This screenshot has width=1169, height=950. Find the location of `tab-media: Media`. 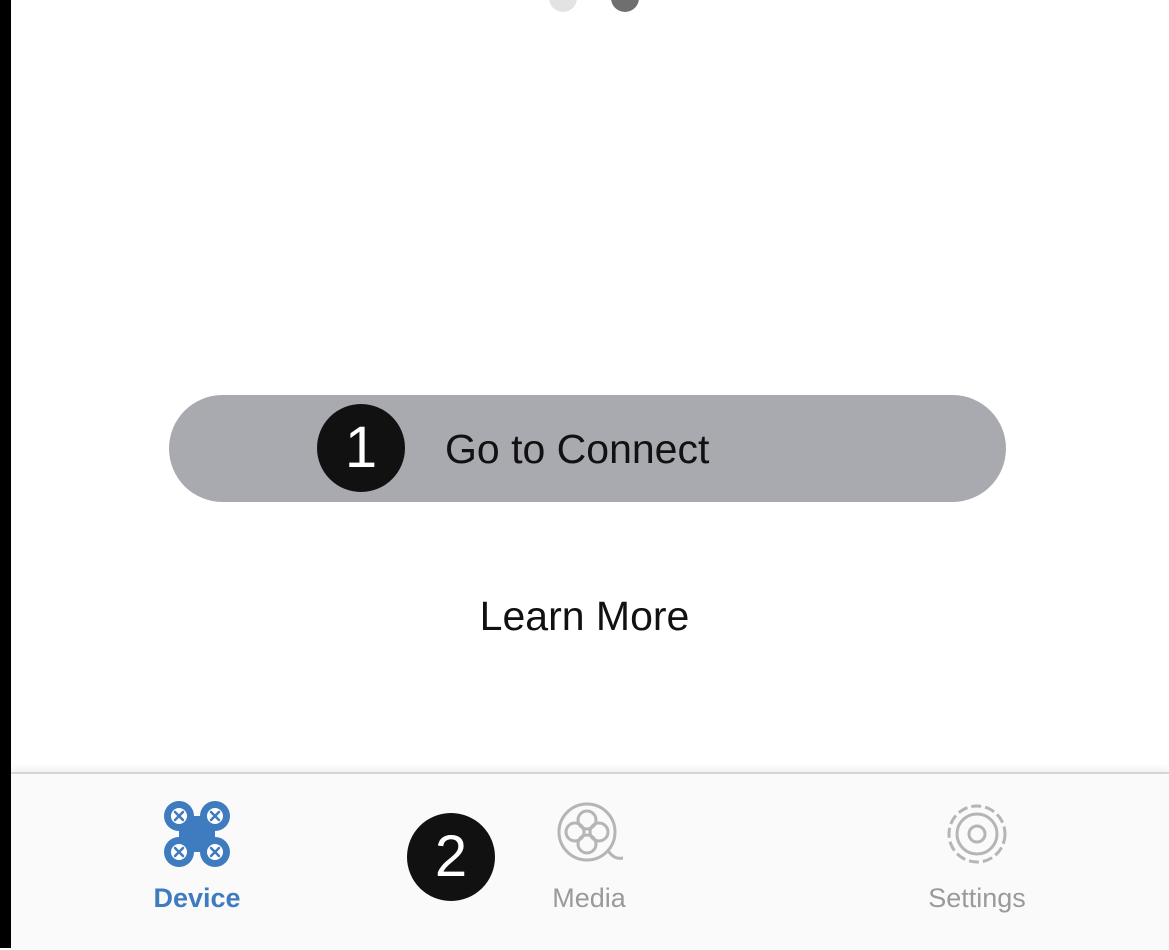

tab-media: Media is located at coordinates (589, 862).